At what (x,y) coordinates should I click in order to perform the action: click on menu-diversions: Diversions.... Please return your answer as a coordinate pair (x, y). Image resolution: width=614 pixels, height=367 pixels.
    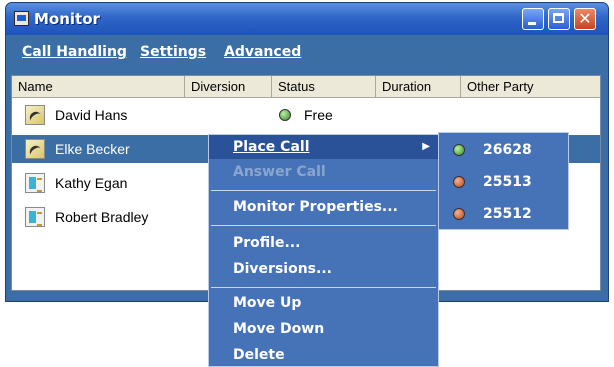
    Looking at the image, I should click on (323, 269).